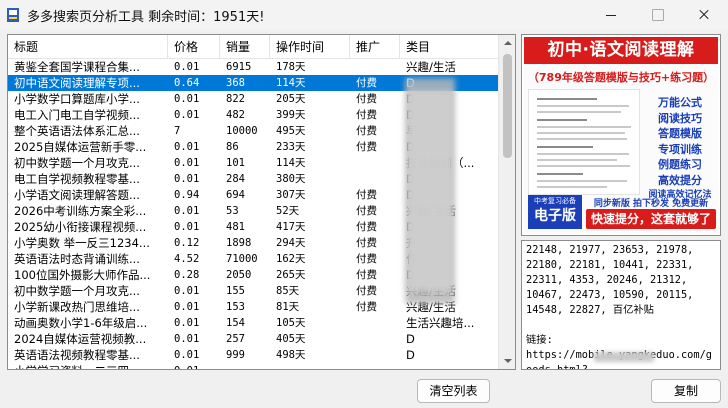  Describe the element at coordinates (291, 195) in the screenshot. I see `cell-time: 307天` at that location.